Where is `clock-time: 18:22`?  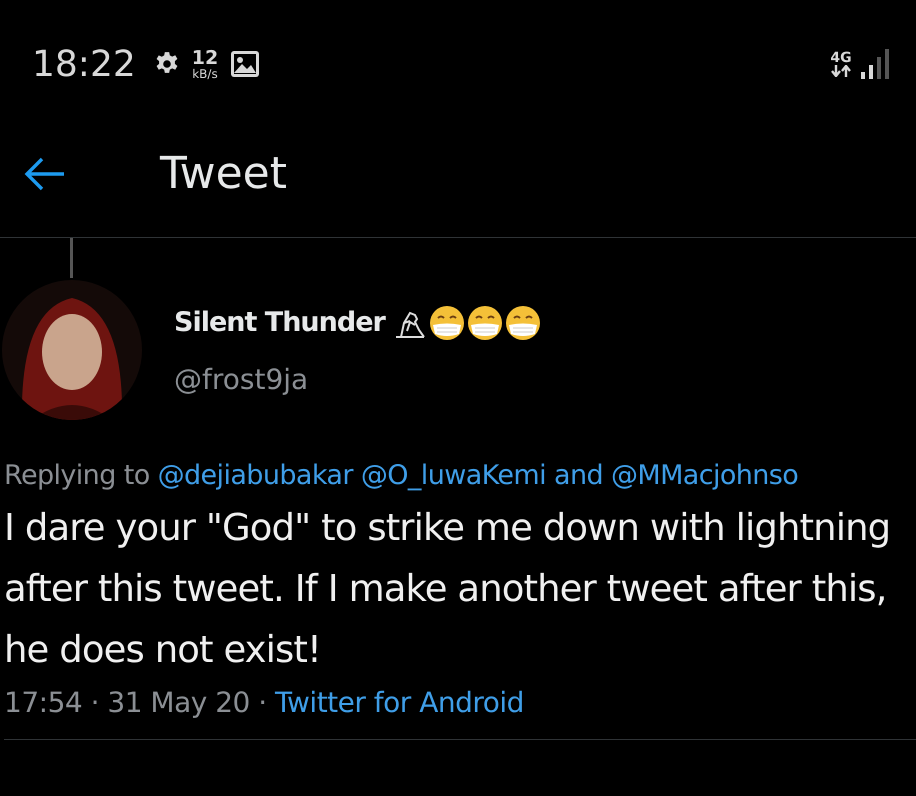
clock-time: 18:22 is located at coordinates (84, 64).